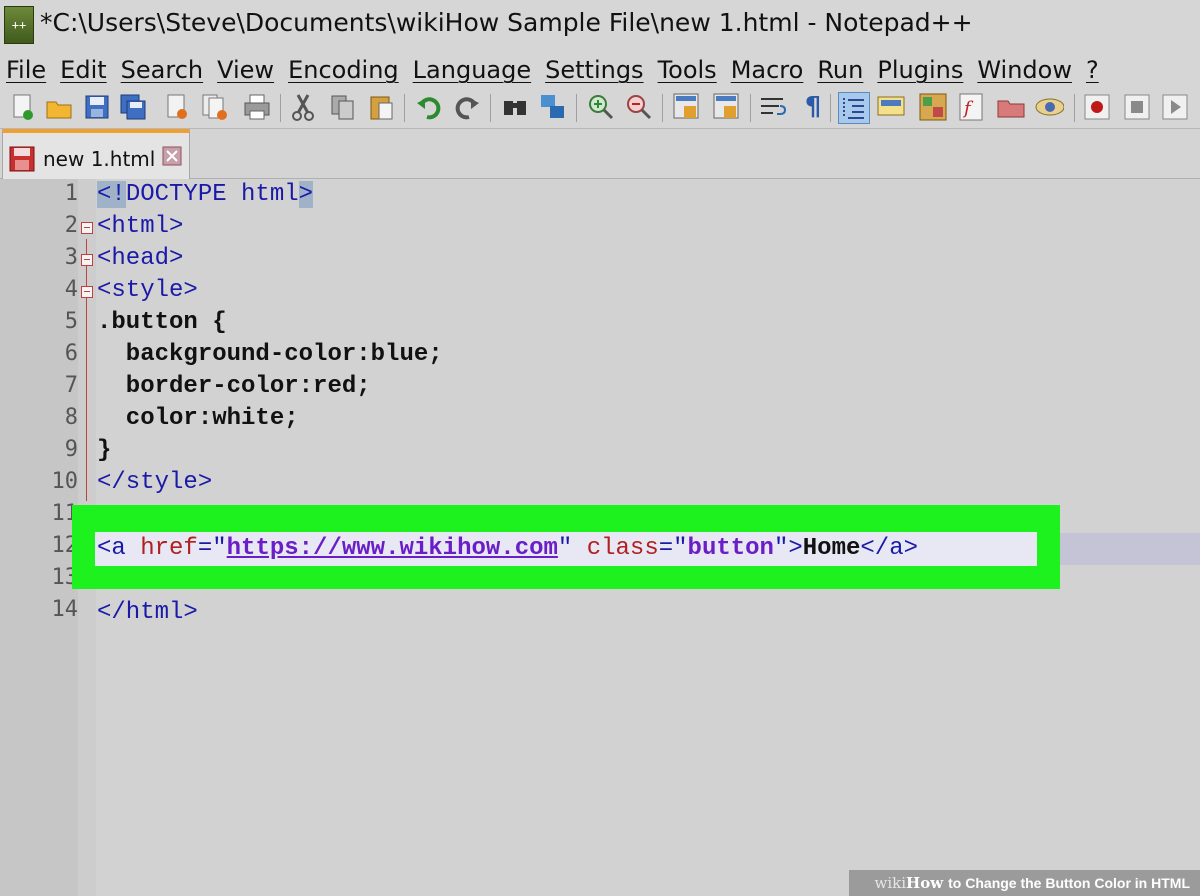  I want to click on code-line-2: <html>, so click(140, 227).